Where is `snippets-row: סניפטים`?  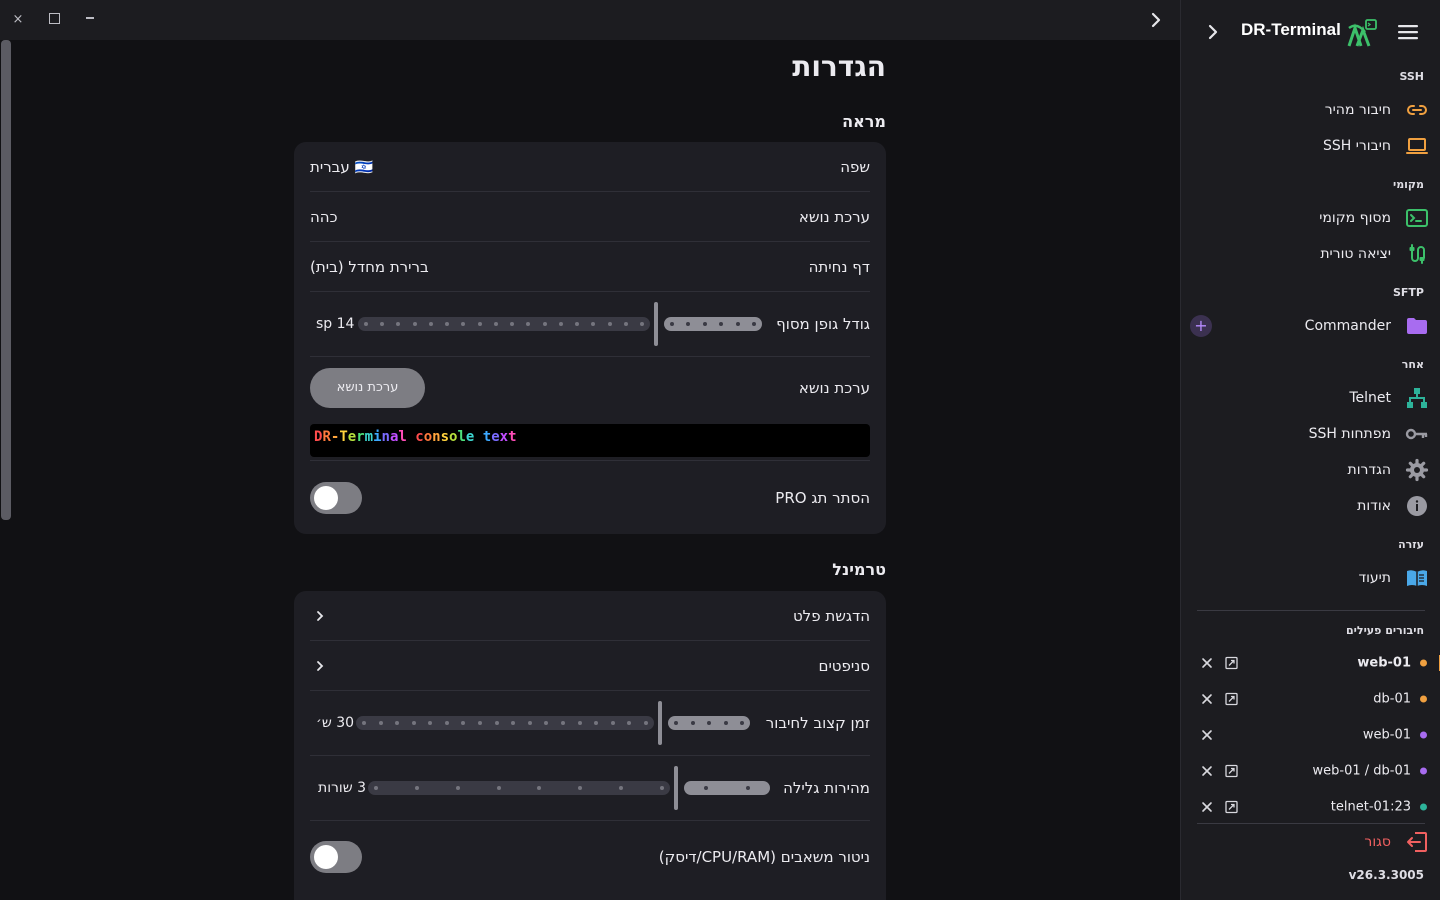
snippets-row: סניפטים is located at coordinates (590, 666).